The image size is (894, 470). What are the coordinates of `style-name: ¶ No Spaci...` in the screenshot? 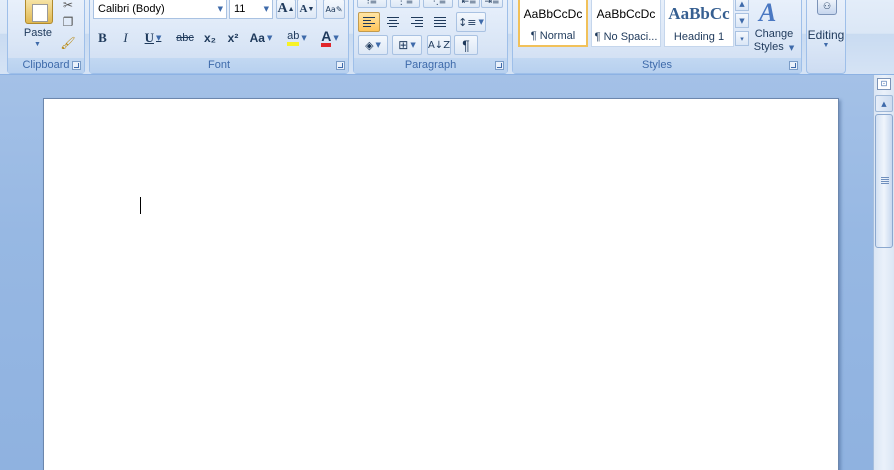 It's located at (626, 37).